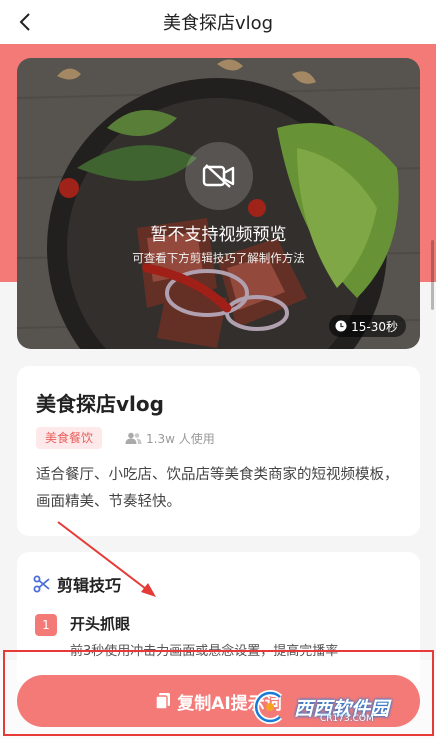 This screenshot has height=739, width=436. Describe the element at coordinates (217, 488) in the screenshot. I see `template-description: 适合餐厅、小吃店、饮品店等美食类商家的短视频模板，画面精美、节奏轻快。` at that location.